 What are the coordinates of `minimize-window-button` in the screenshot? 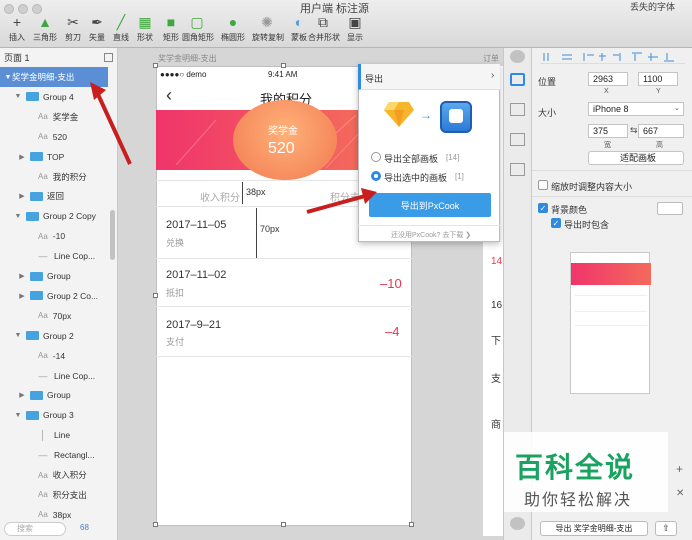 It's located at (23, 9).